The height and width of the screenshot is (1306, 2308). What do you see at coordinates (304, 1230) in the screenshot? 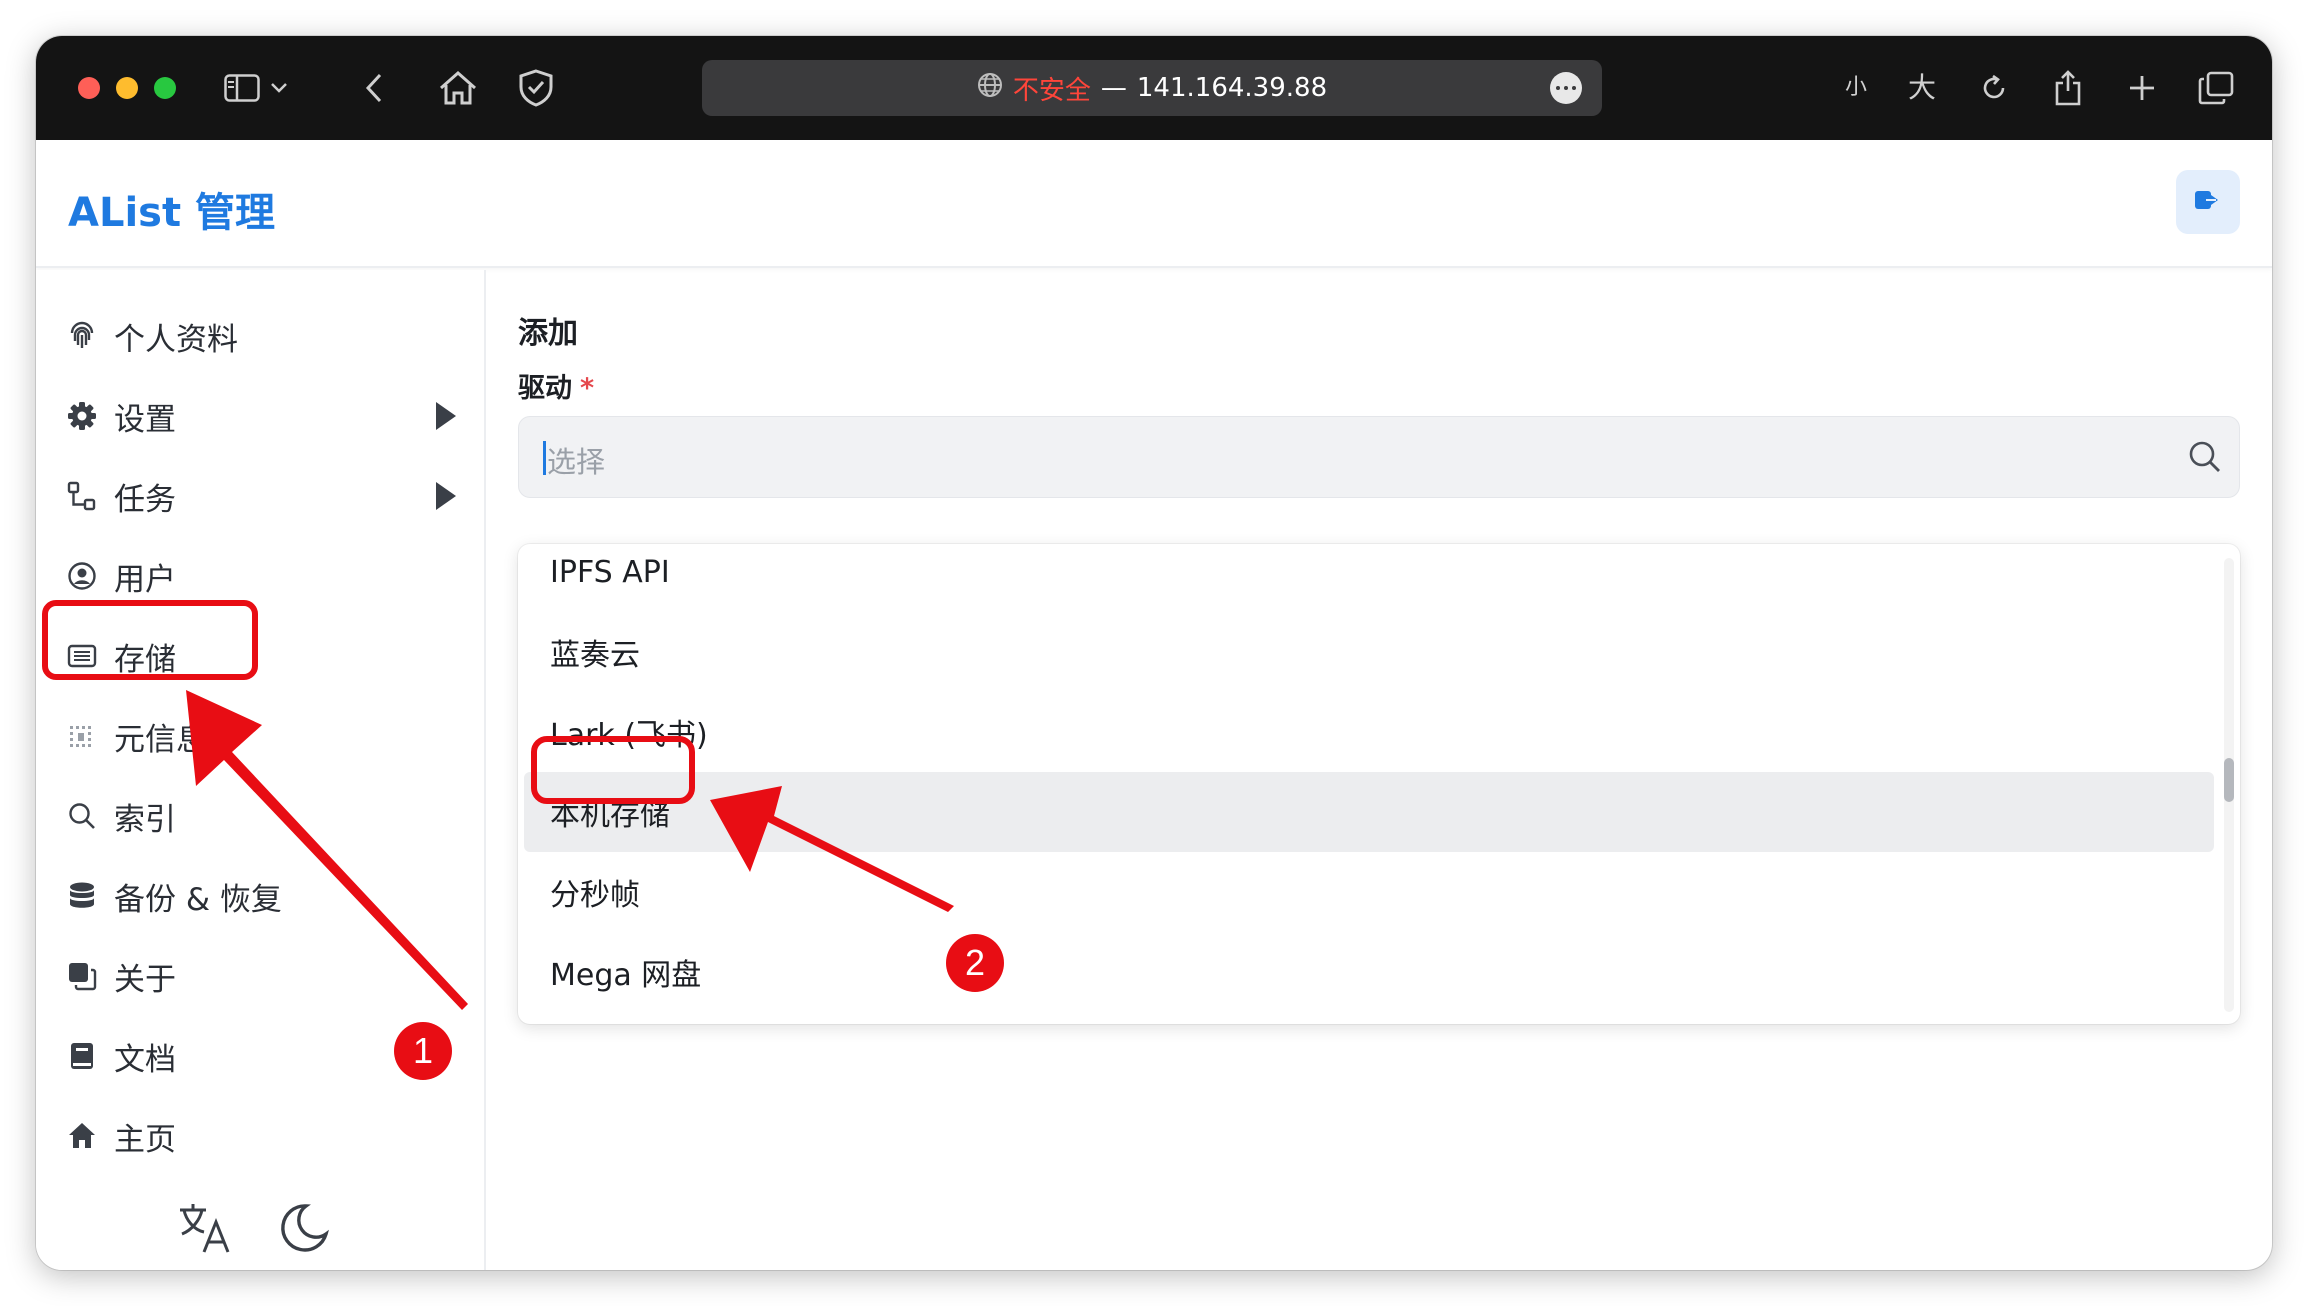
I see `dark-mode-icon` at bounding box center [304, 1230].